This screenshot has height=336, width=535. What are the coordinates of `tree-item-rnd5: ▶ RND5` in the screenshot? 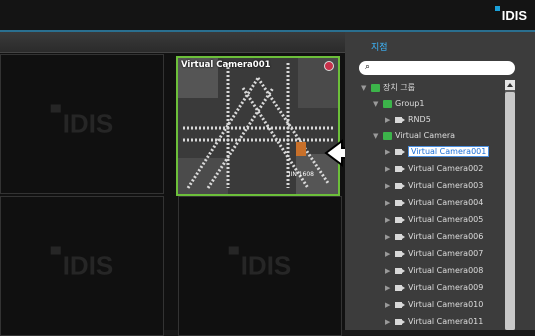 It's located at (408, 119).